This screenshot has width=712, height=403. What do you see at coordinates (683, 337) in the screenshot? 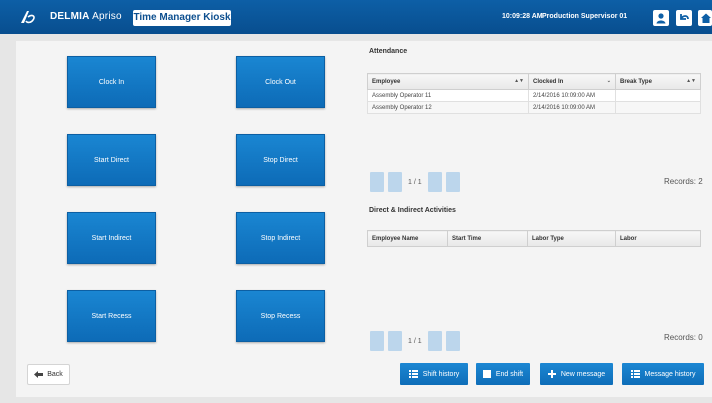
I see `activities-records-count: Records: 0` at bounding box center [683, 337].